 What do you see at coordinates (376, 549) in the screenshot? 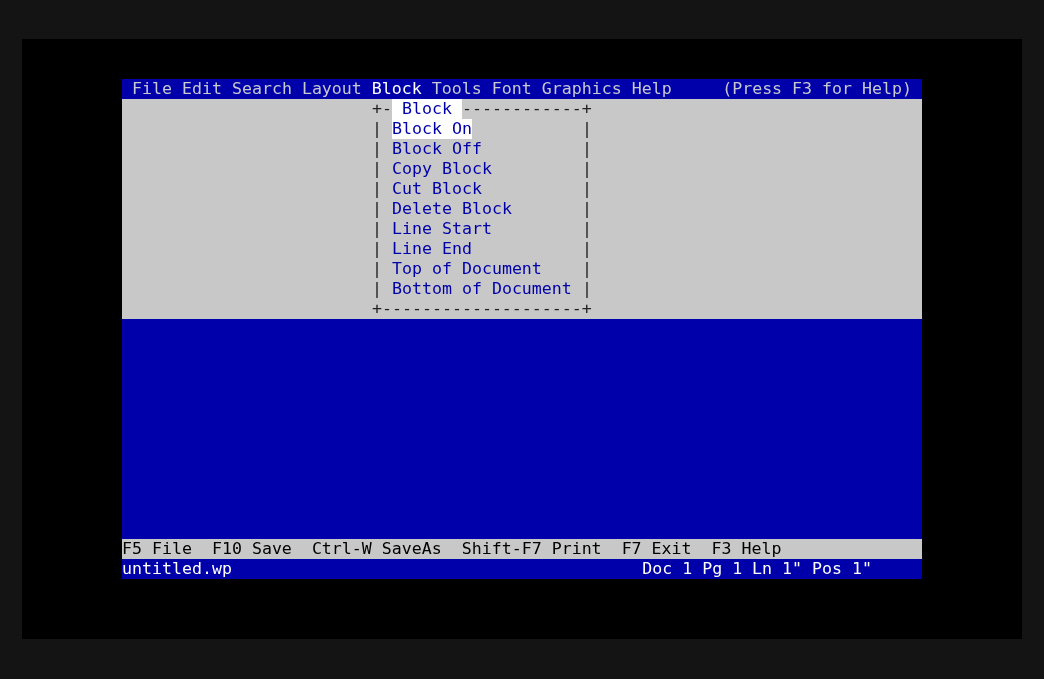
I see `function-key-hint: Ctrl-W SaveAs` at bounding box center [376, 549].